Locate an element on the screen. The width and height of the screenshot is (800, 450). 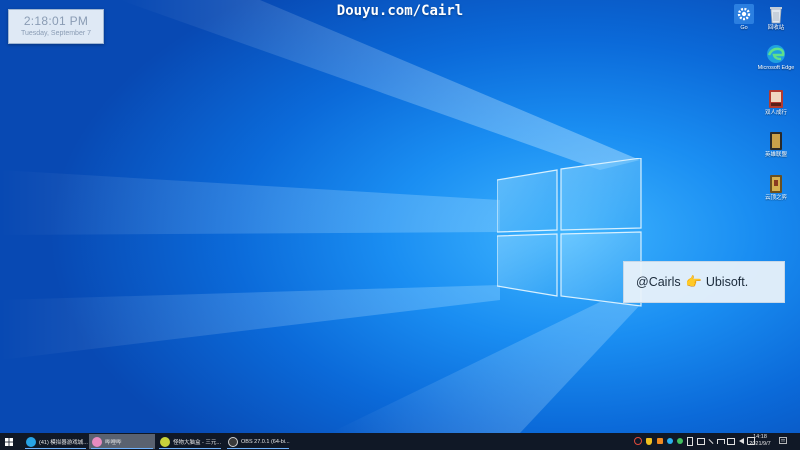
tray-warning-icon is located at coordinates (638, 441).